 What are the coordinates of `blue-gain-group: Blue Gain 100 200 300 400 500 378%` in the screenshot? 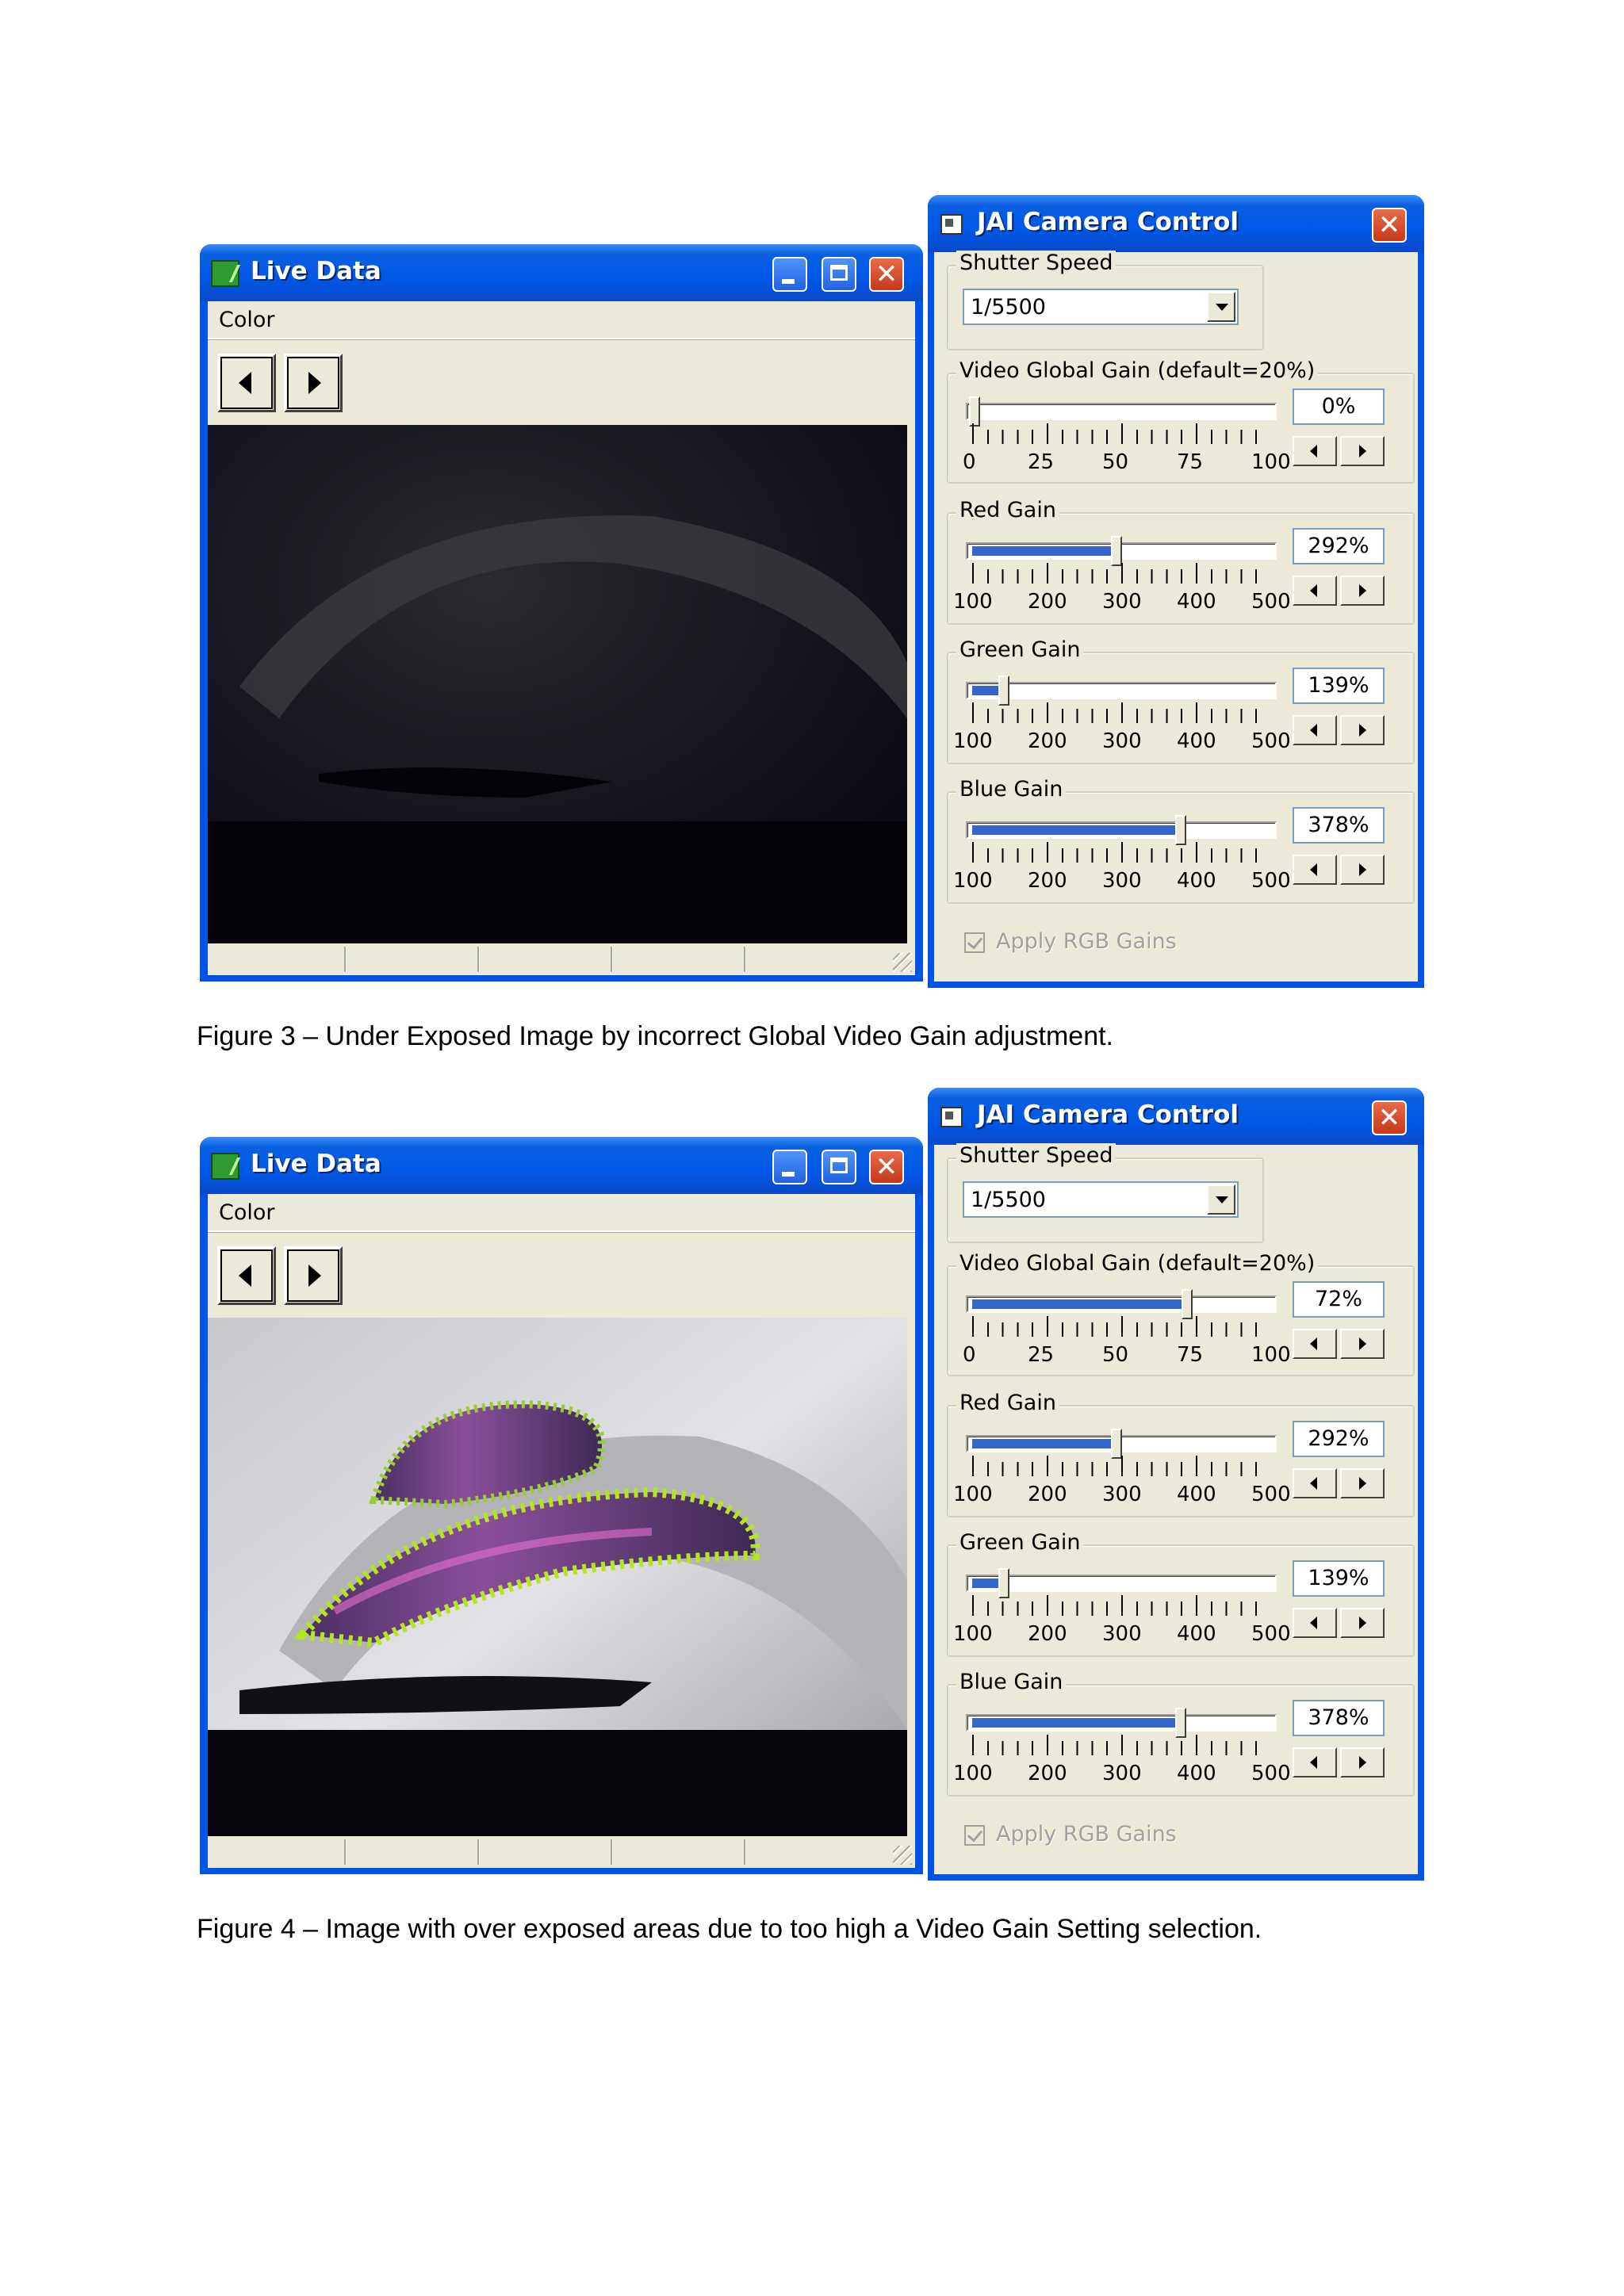 It's located at (1181, 840).